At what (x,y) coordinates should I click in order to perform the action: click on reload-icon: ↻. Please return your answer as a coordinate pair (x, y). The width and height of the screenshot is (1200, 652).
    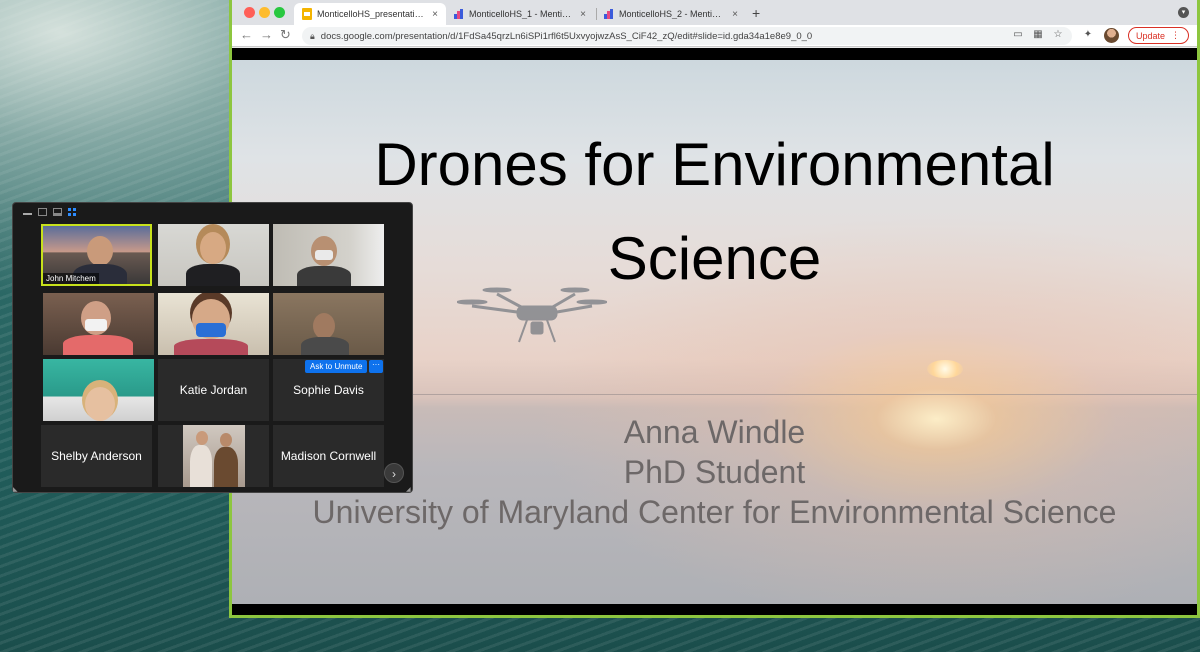
    Looking at the image, I should click on (285, 35).